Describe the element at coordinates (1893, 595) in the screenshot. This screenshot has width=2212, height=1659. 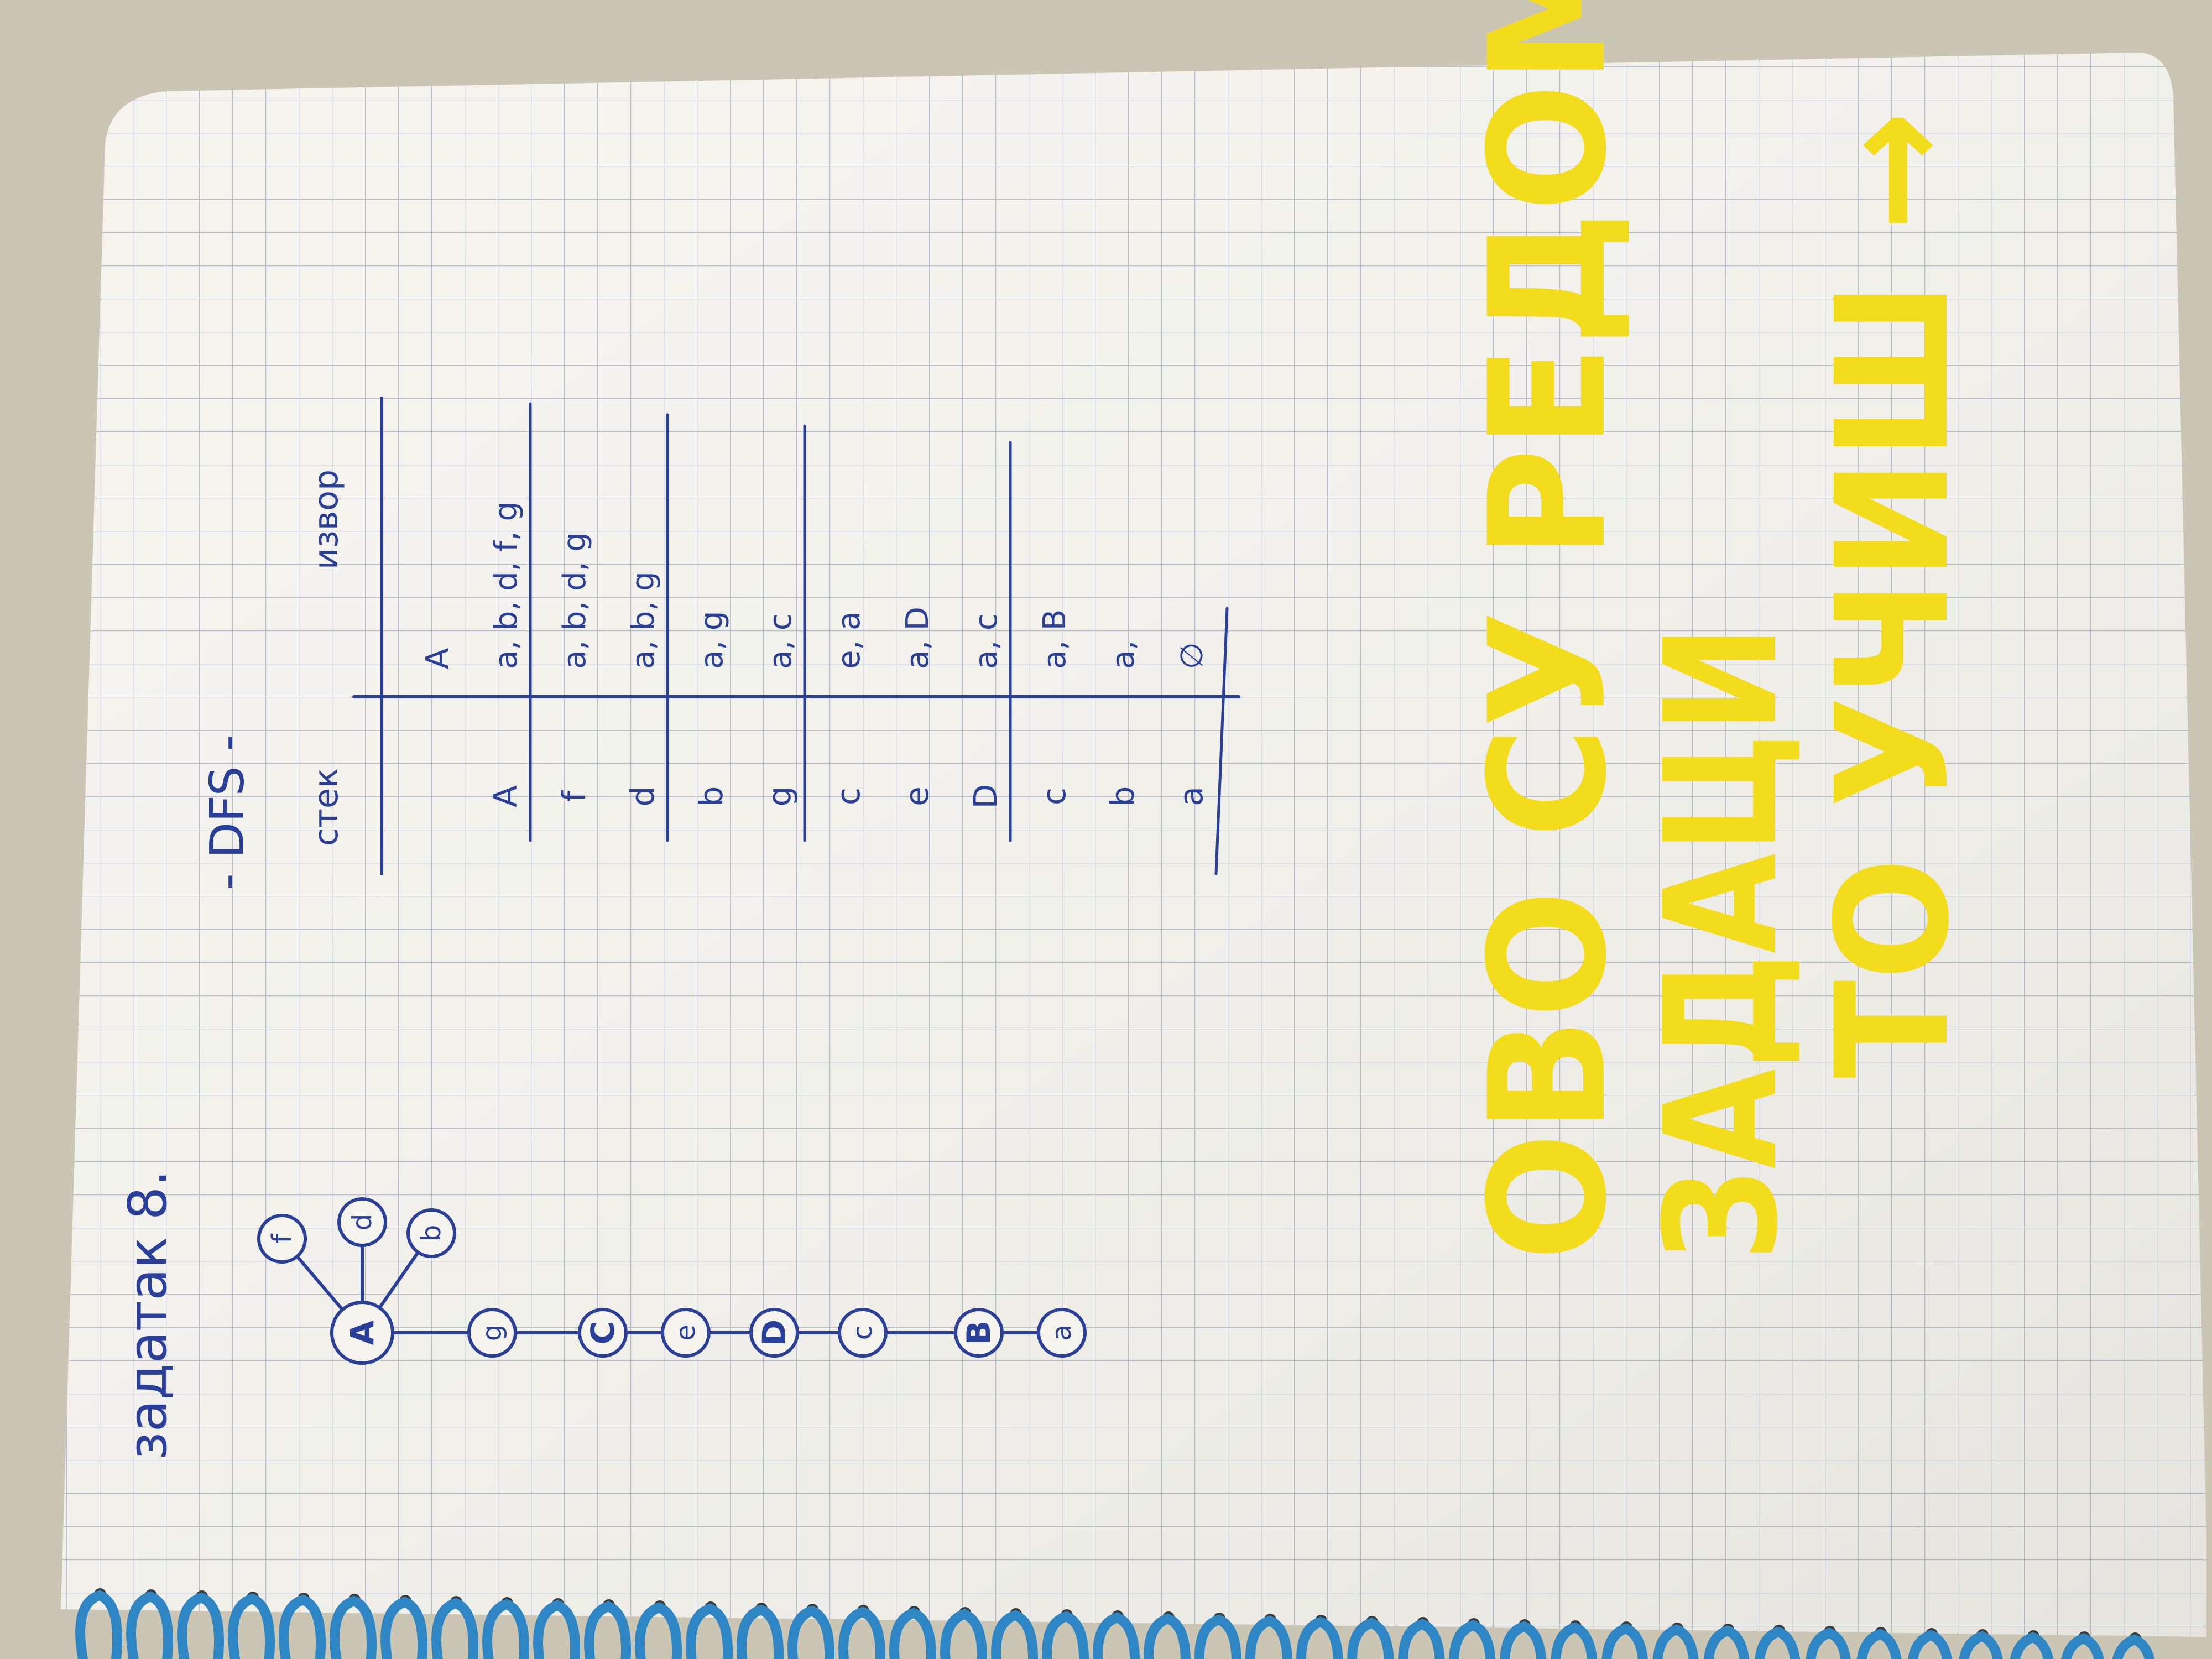
I see `note-line-3: ТО УЧИШ →` at that location.